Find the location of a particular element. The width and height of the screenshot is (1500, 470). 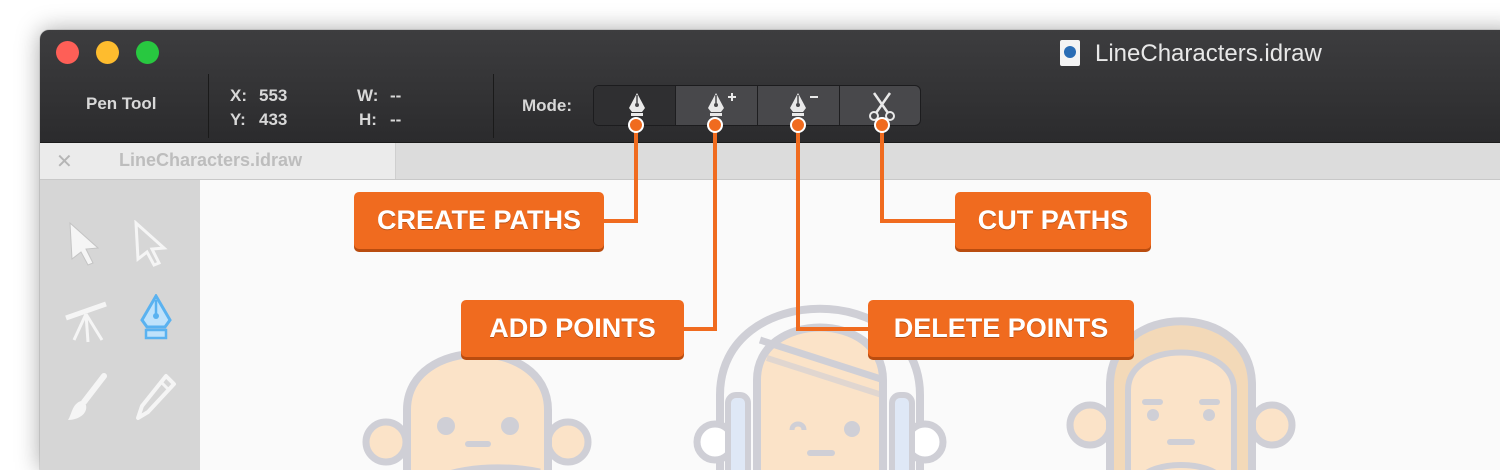

direct-selection-arrow-icon is located at coordinates (152, 244).